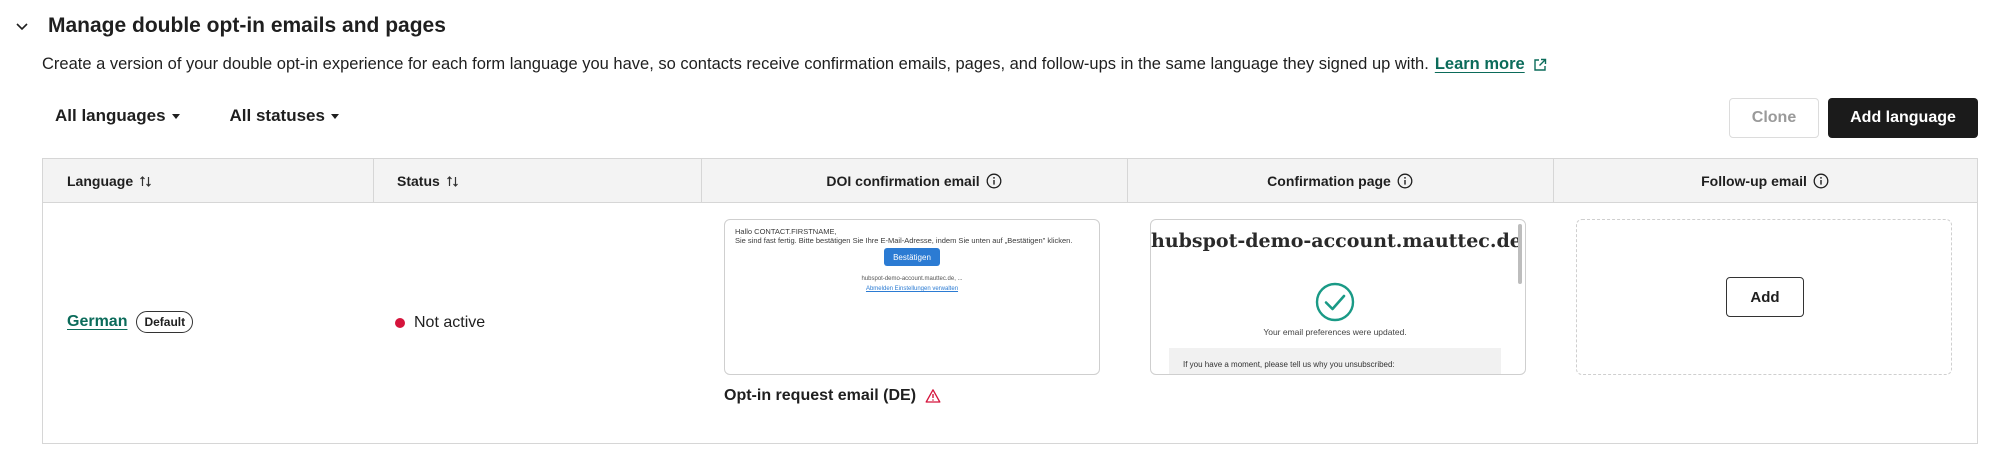 The height and width of the screenshot is (464, 2000). What do you see at coordinates (1335, 332) in the screenshot?
I see `page-preview-message: Your email preferences were updated.` at bounding box center [1335, 332].